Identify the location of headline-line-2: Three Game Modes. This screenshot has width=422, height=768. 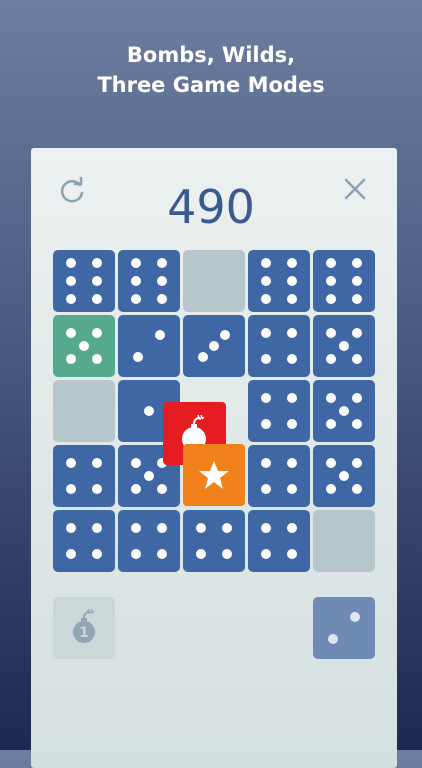
(211, 85).